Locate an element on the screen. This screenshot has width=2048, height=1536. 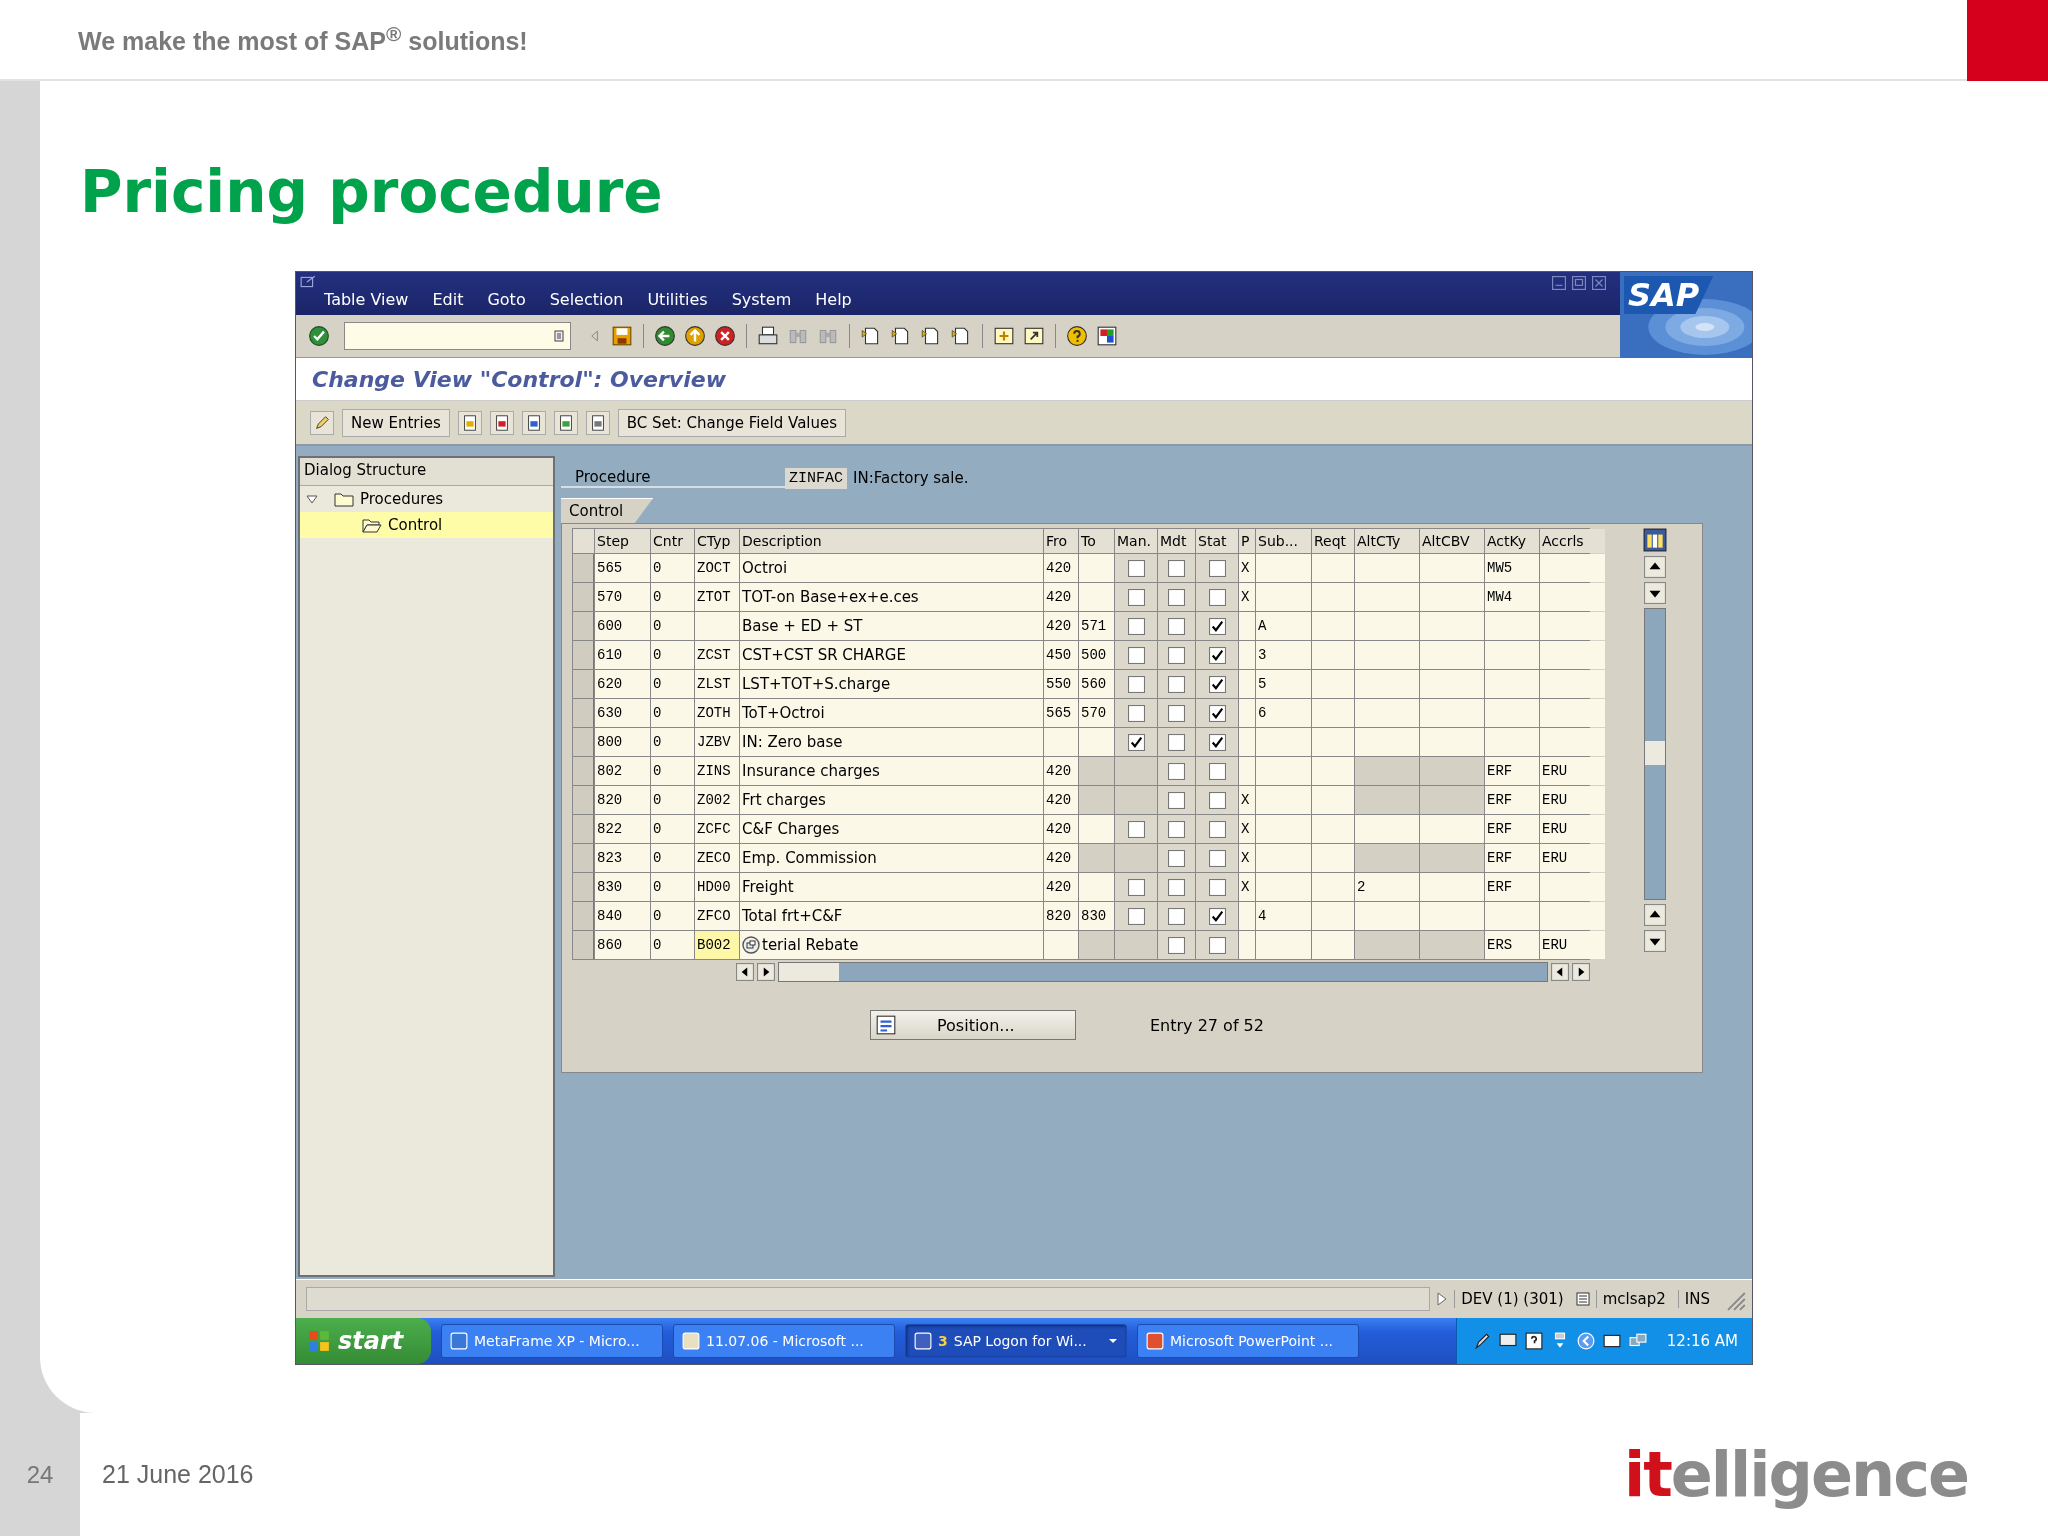
column-header: CTyp is located at coordinates (717, 541).